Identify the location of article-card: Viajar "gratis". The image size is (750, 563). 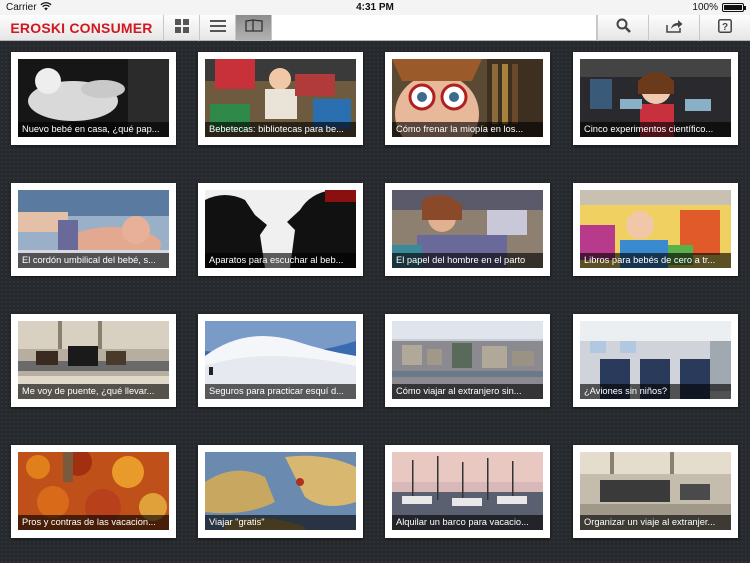
(280, 491).